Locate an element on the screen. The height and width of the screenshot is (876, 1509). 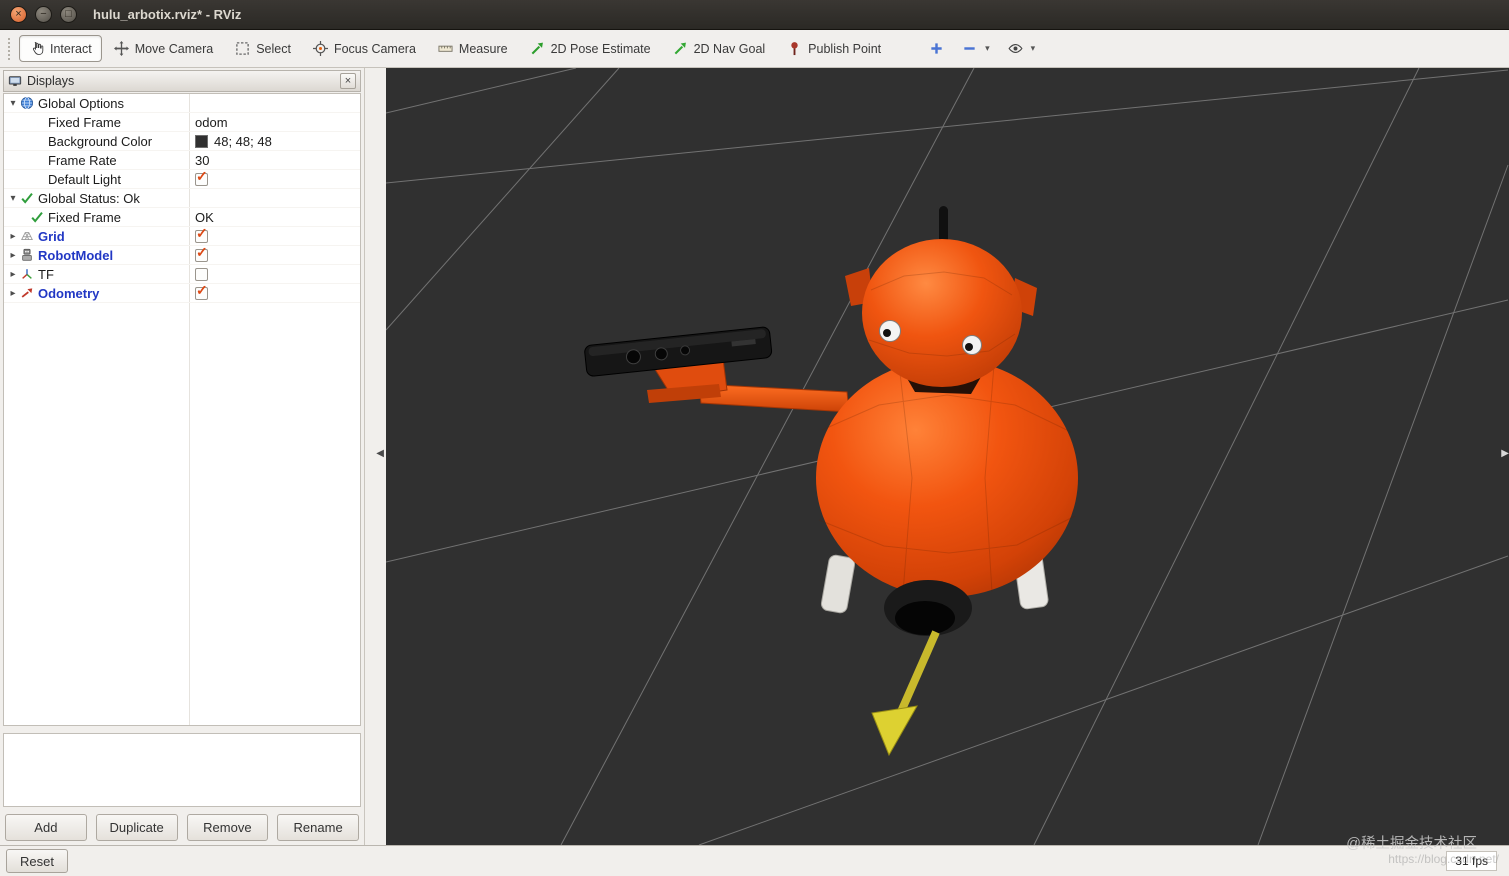
tree-row-tf: ▸ TF is located at coordinates (182, 274).